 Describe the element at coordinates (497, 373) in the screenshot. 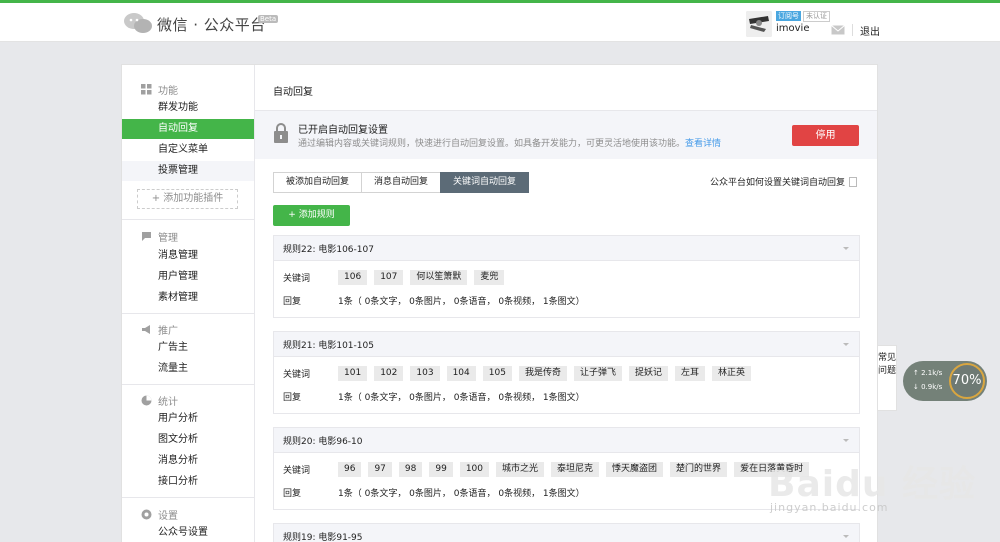

I see `keyword-tag: 105` at that location.